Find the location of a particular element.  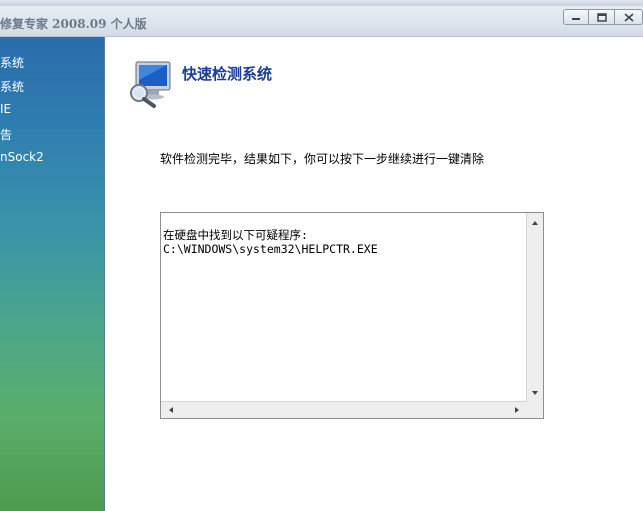

window-controls is located at coordinates (603, 17).